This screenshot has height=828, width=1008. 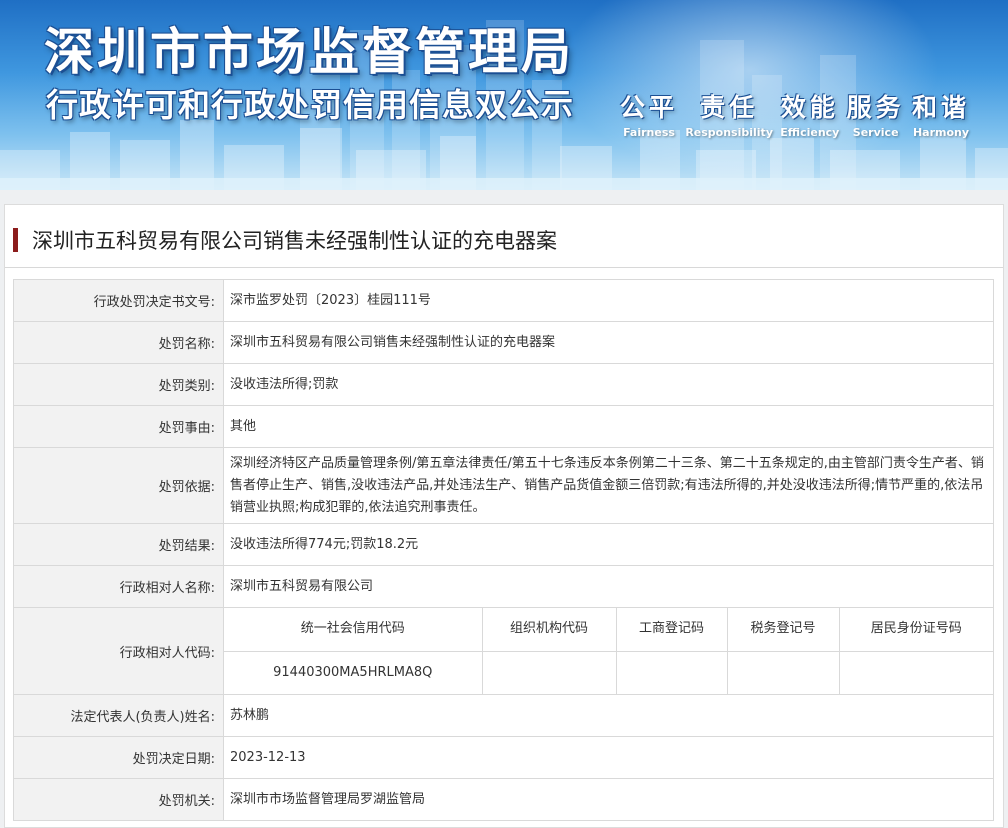 I want to click on decision-no-value: 深市监罗处罚〔2023〕桂园111号, so click(x=608, y=300).